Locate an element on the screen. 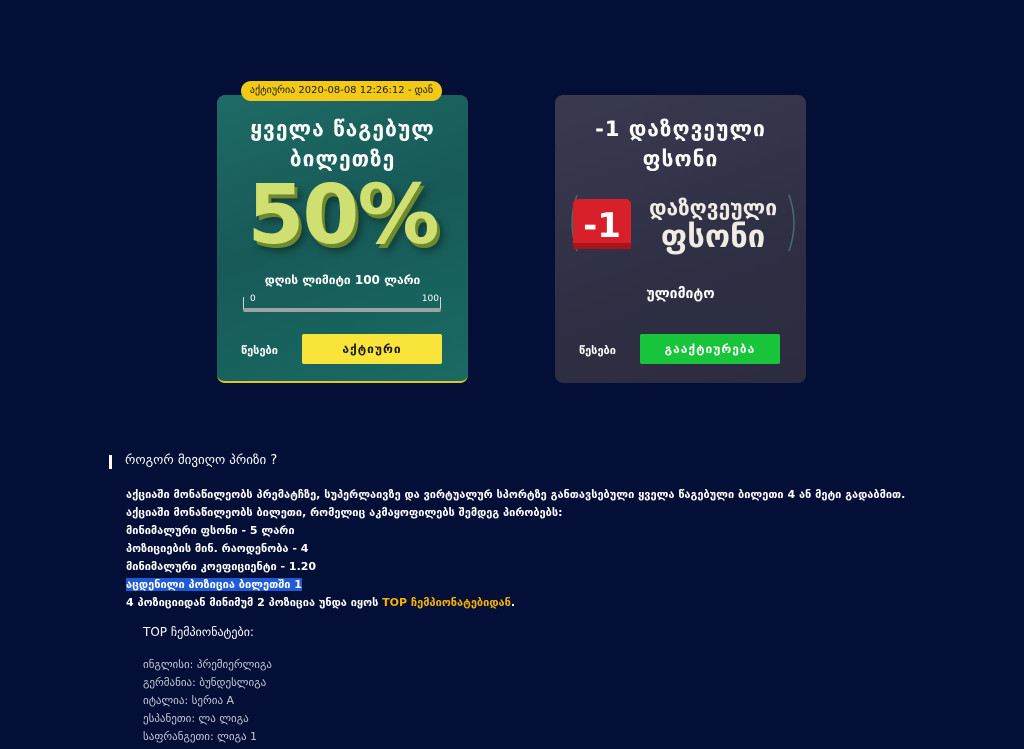 The height and width of the screenshot is (749, 1024). activate-button: გააქტიურება is located at coordinates (710, 349).